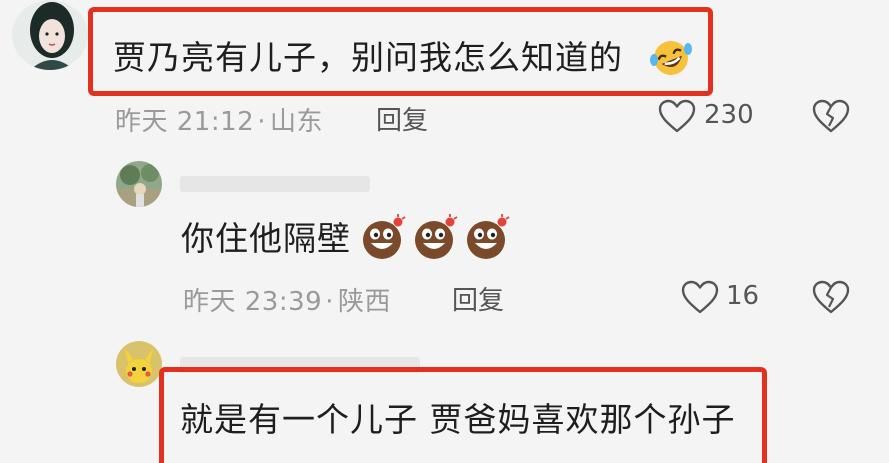 The height and width of the screenshot is (463, 889). I want to click on comment-location: 陕西, so click(364, 302).